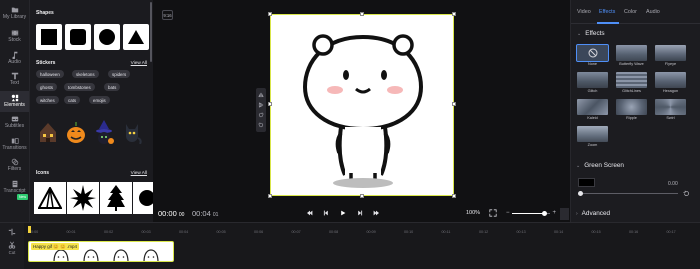 This screenshot has width=700, height=269. I want to click on black-cat-sticker, so click(131, 132).